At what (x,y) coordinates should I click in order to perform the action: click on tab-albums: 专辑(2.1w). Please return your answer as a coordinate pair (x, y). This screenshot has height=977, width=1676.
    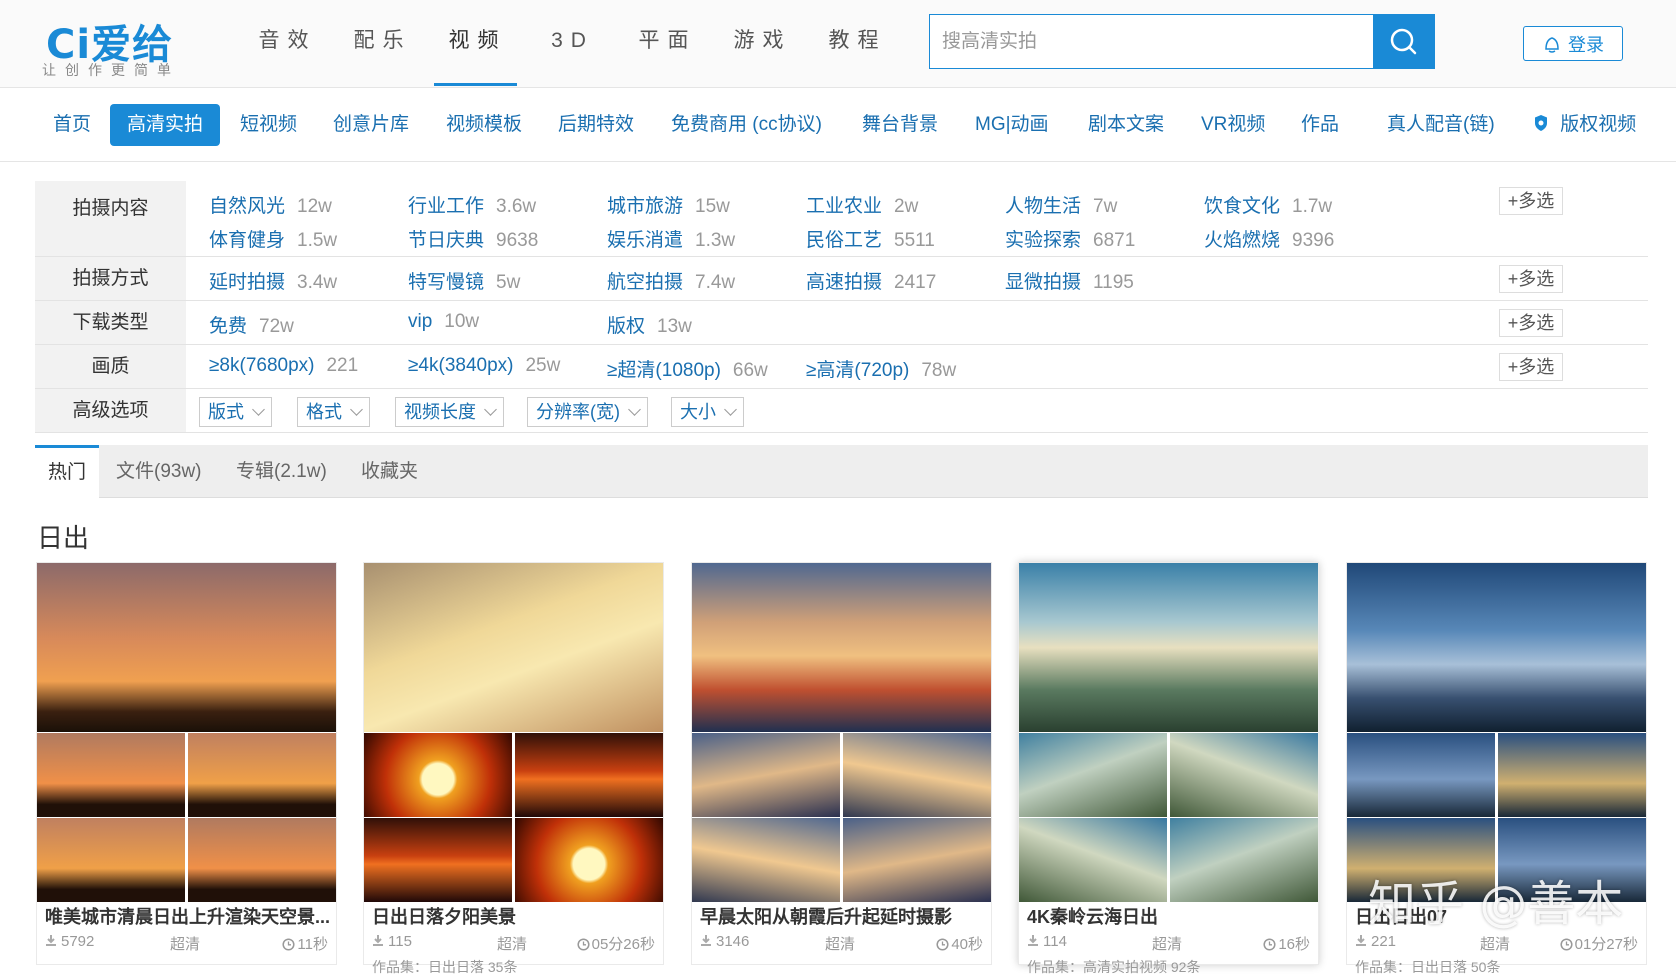
    Looking at the image, I should click on (281, 471).